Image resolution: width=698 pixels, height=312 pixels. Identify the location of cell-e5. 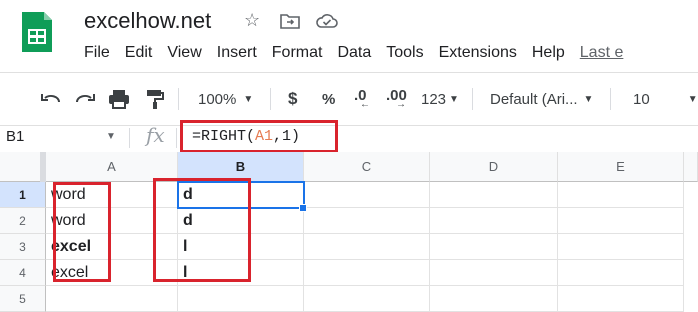
(621, 299).